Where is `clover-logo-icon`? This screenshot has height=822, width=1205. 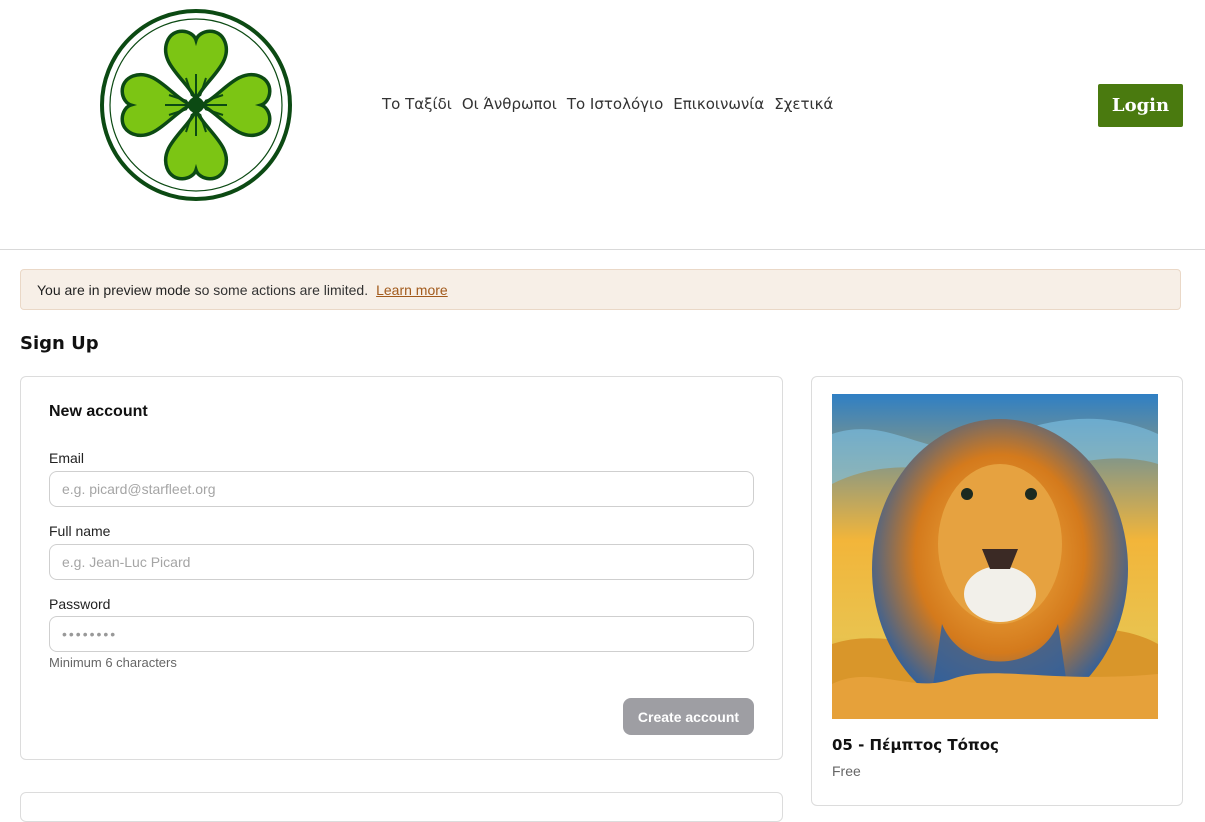 clover-logo-icon is located at coordinates (196, 105).